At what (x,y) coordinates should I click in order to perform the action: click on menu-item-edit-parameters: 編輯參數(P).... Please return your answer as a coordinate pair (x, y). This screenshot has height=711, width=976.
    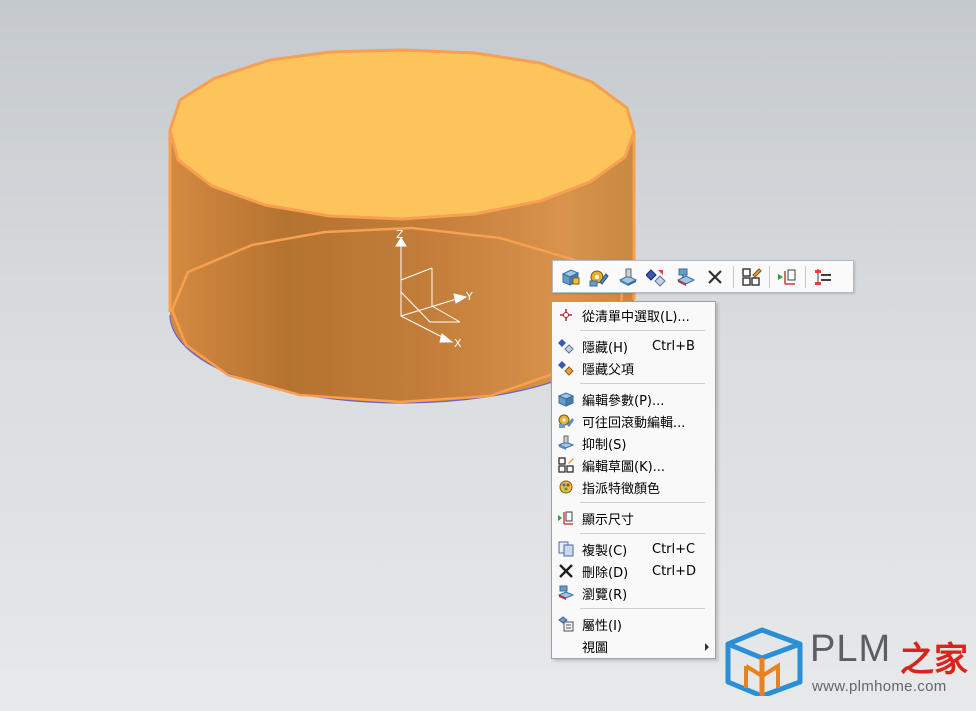
    Looking at the image, I should click on (633, 399).